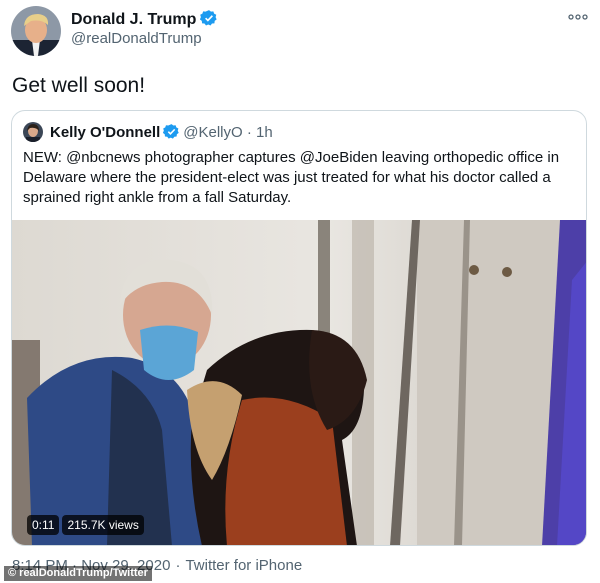 The height and width of the screenshot is (583, 600). What do you see at coordinates (103, 157) in the screenshot?
I see `mention-link-nbcnews: @nbcnews` at bounding box center [103, 157].